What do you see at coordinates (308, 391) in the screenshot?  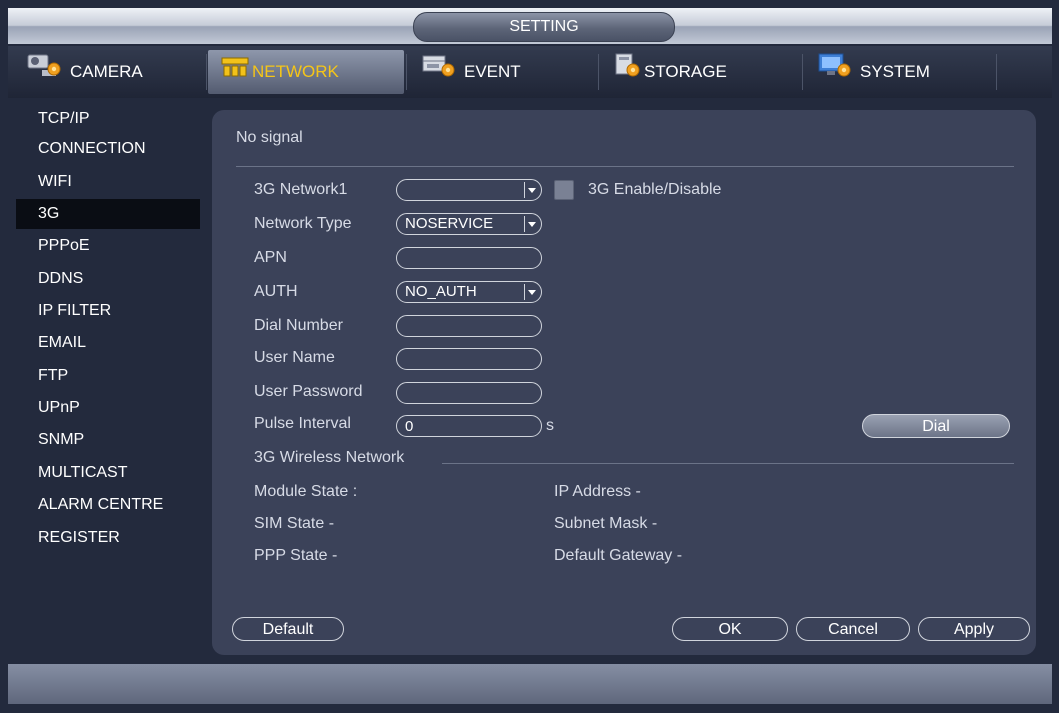 I see `user-password-label: User Password` at bounding box center [308, 391].